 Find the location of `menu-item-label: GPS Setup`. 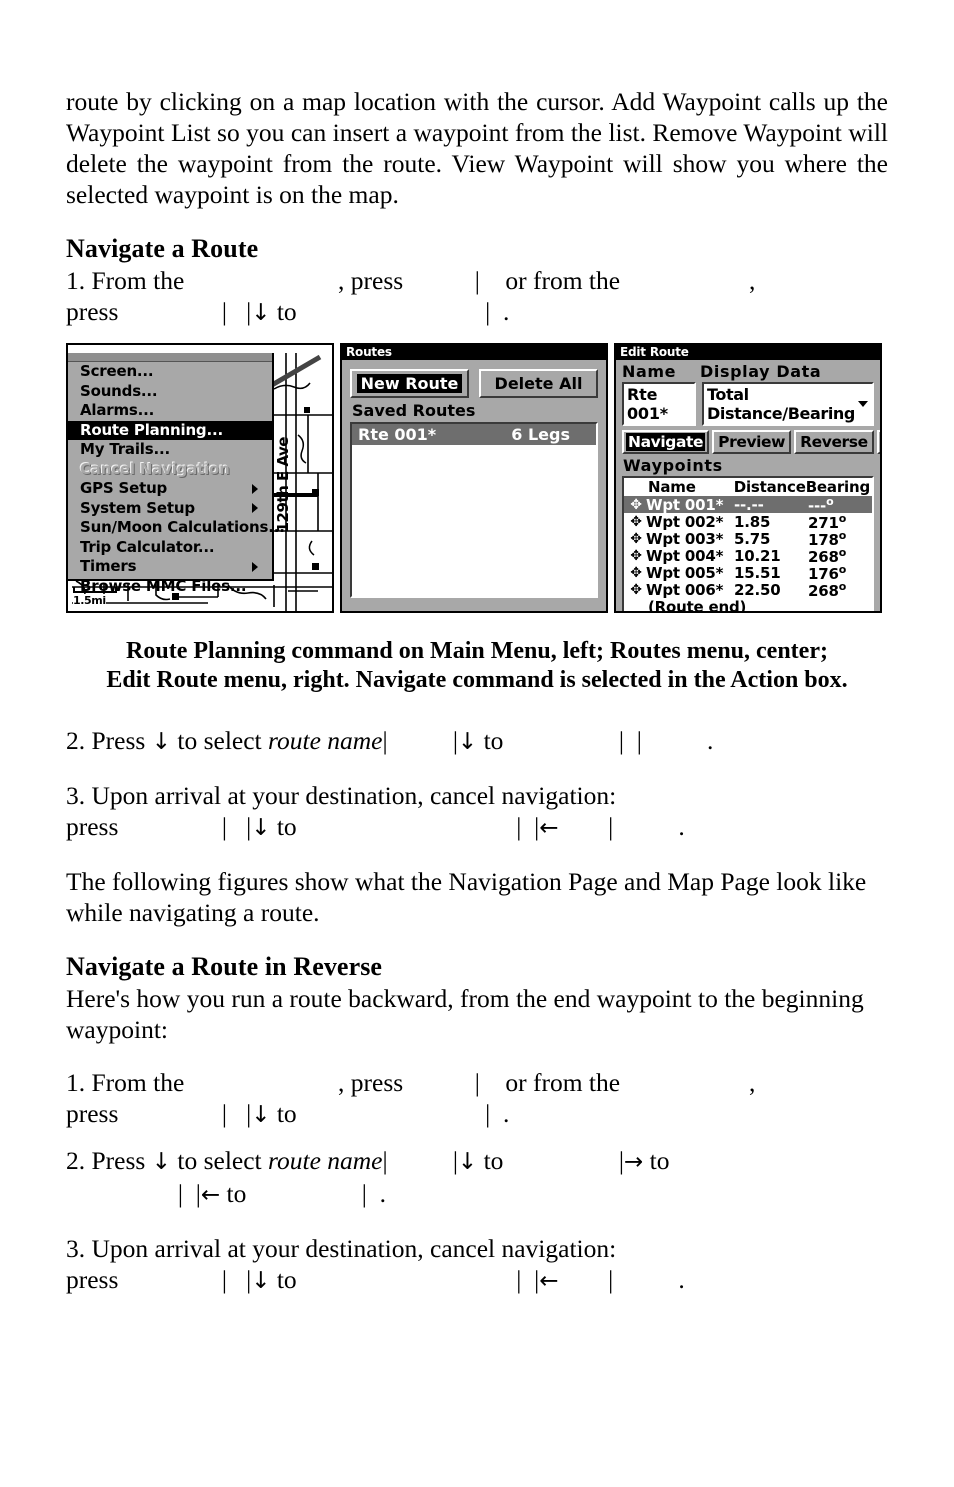

menu-item-label: GPS Setup is located at coordinates (124, 488).